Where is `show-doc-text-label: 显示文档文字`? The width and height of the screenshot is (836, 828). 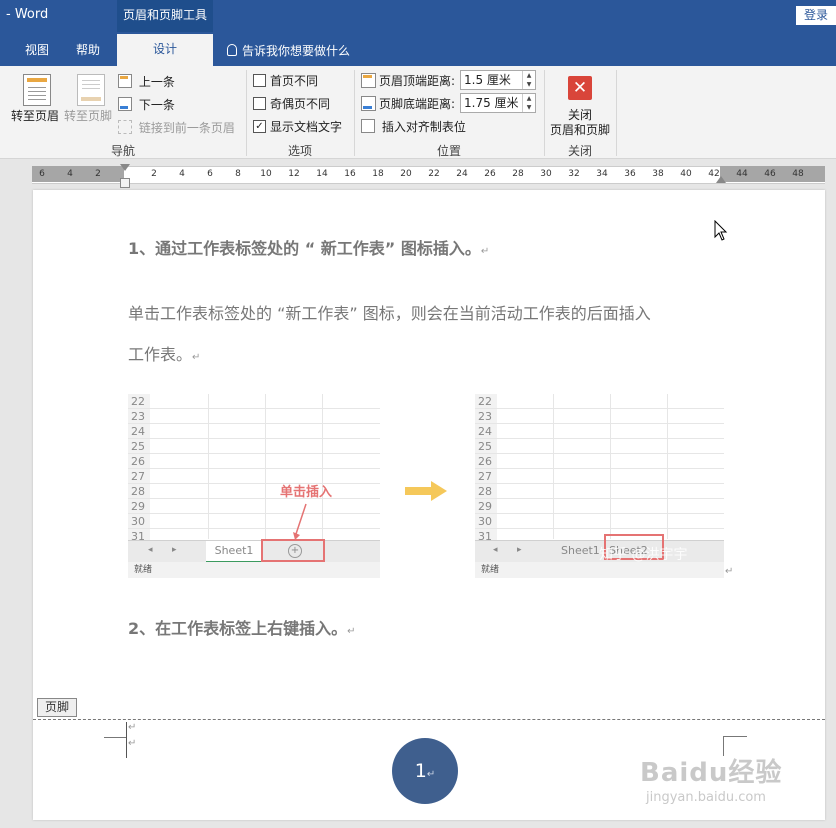
show-doc-text-label: 显示文档文字 is located at coordinates (306, 127).